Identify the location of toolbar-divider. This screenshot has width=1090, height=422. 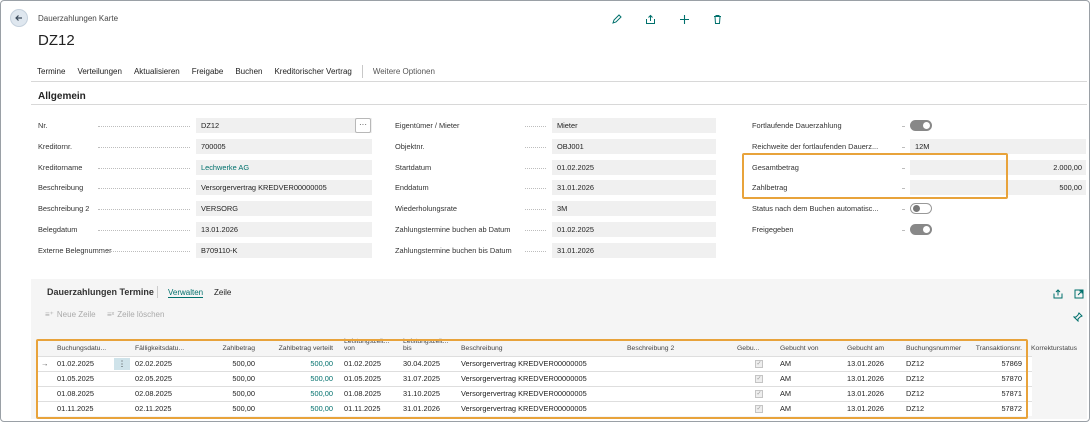
(362, 71).